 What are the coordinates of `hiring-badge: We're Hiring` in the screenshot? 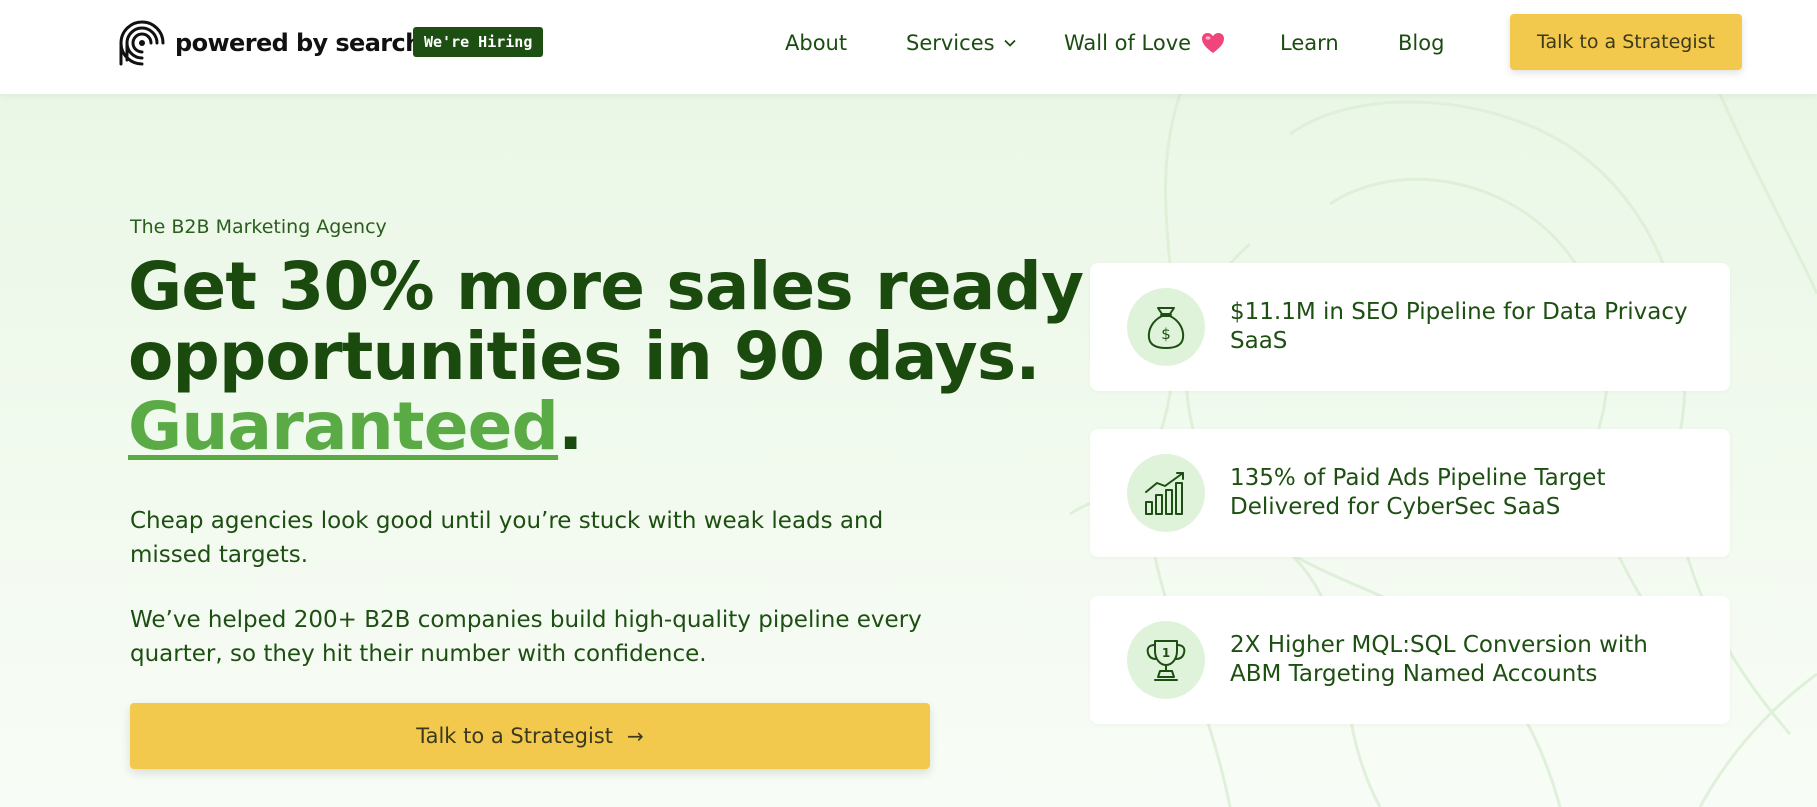 It's located at (478, 42).